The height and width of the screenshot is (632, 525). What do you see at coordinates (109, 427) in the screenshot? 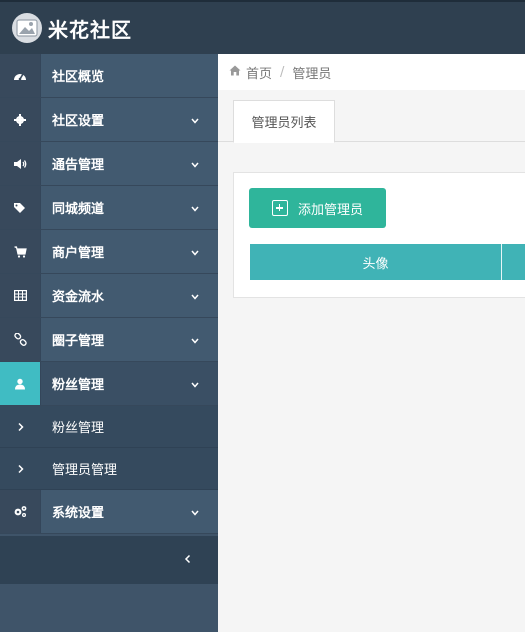
I see `sidebar-subitem-fan-management: 粉丝管理` at bounding box center [109, 427].